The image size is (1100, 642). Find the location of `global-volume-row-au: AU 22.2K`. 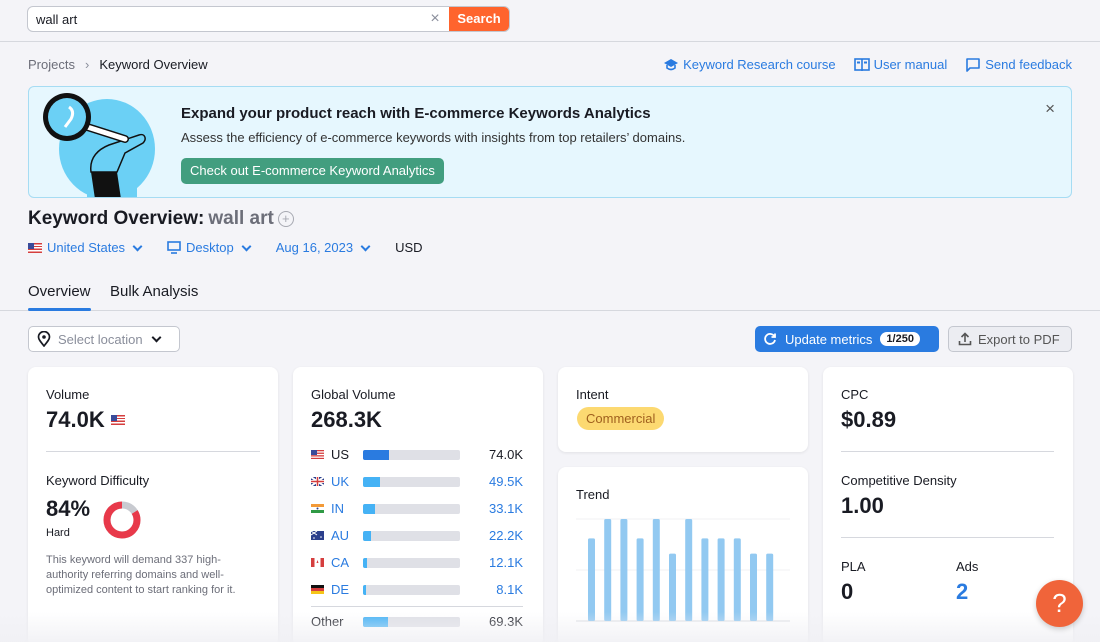

global-volume-row-au: AU 22.2K is located at coordinates (417, 536).